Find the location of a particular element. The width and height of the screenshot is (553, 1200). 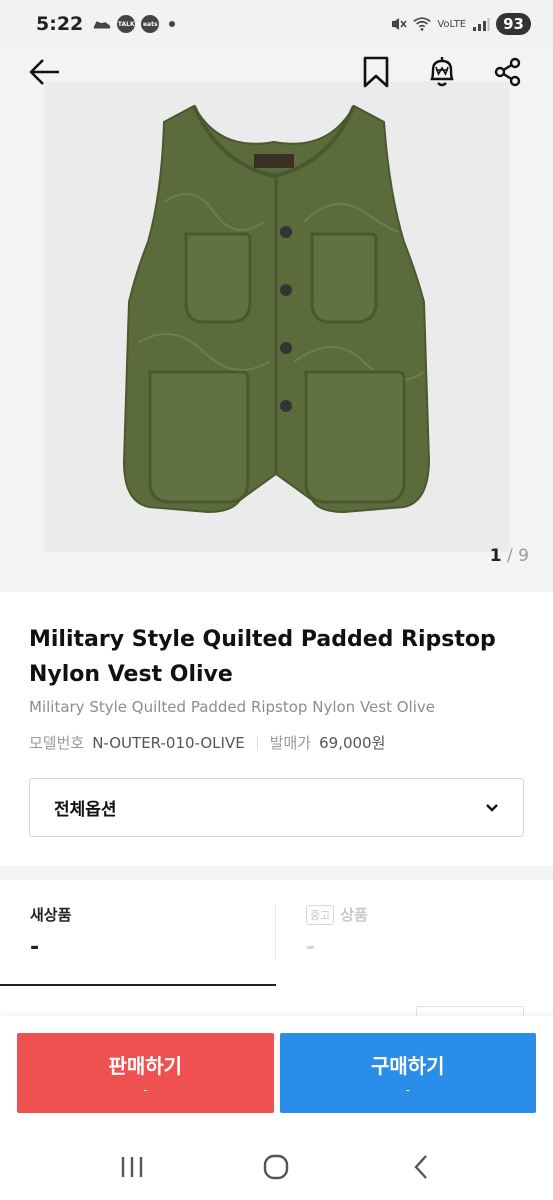

system-icons: VoLTE 93 is located at coordinates (460, 24).